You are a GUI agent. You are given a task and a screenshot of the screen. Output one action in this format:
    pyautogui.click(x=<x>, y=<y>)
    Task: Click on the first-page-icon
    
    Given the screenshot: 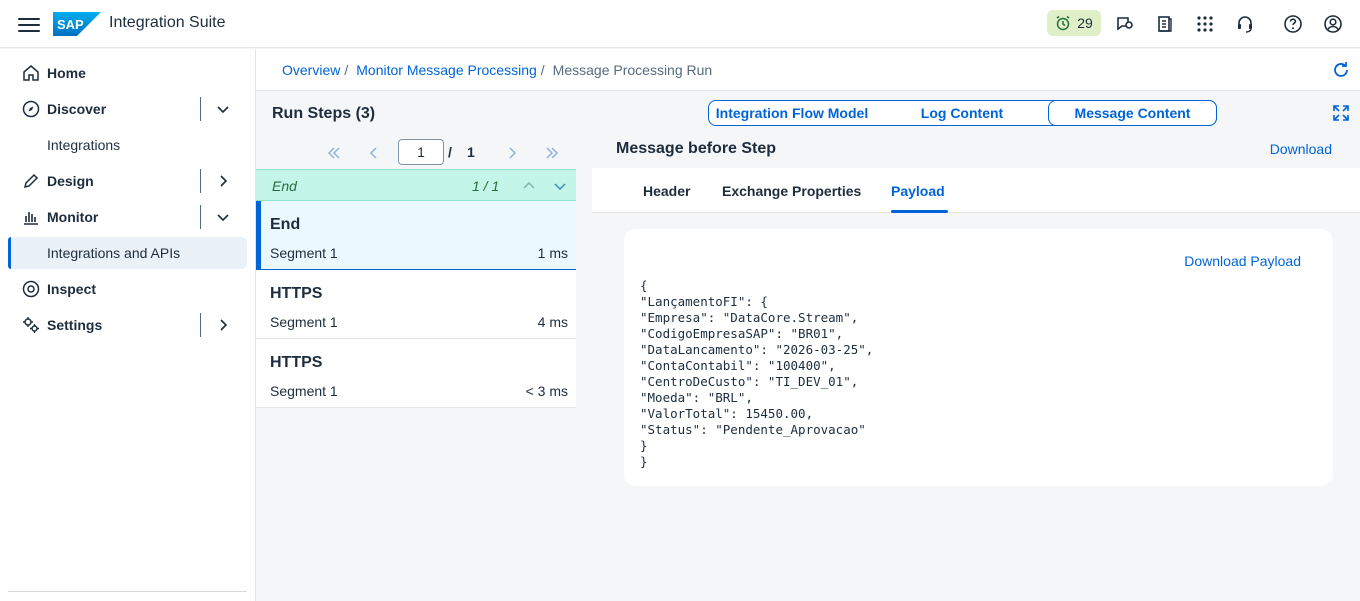 What is the action you would take?
    pyautogui.click(x=334, y=153)
    